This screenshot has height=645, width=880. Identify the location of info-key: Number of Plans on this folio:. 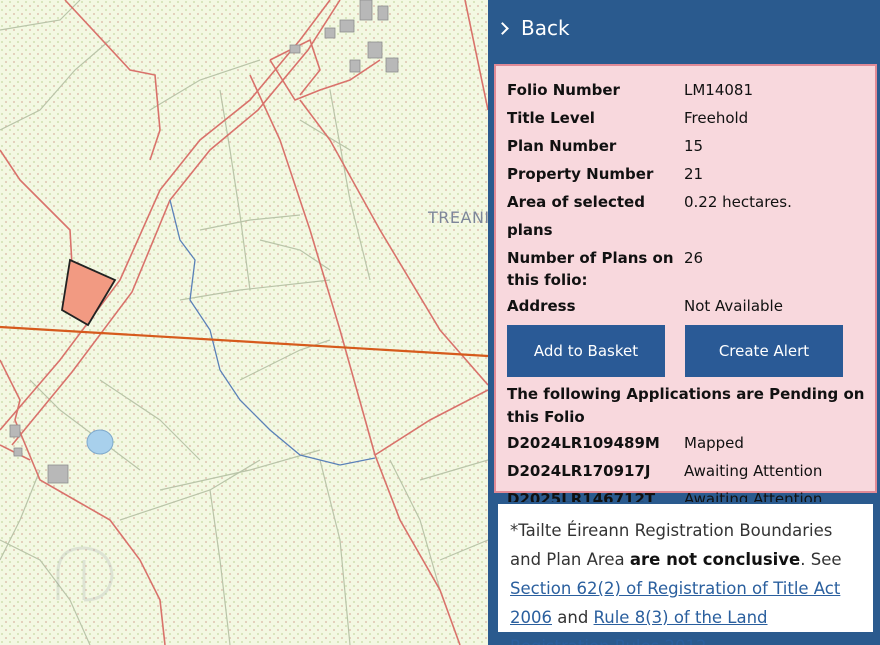
(590, 269).